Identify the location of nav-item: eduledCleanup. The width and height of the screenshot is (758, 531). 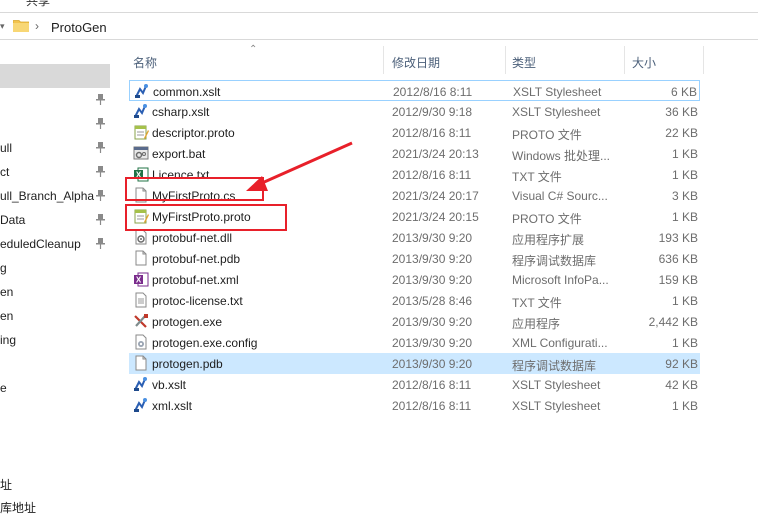
(55, 244).